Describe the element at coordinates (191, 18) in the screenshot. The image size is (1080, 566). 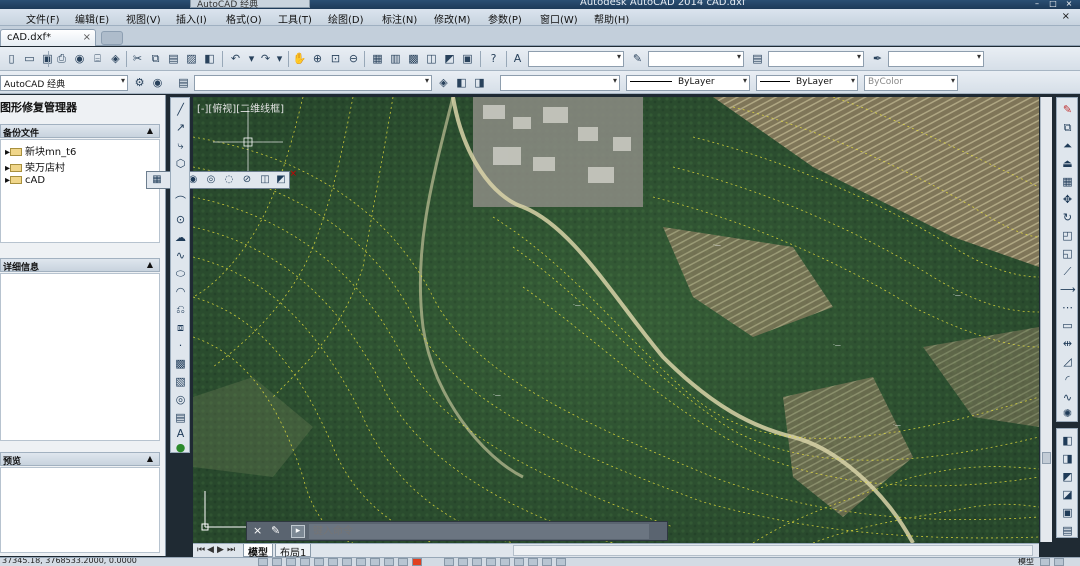
I see `menu-insert: 插入(I)` at that location.